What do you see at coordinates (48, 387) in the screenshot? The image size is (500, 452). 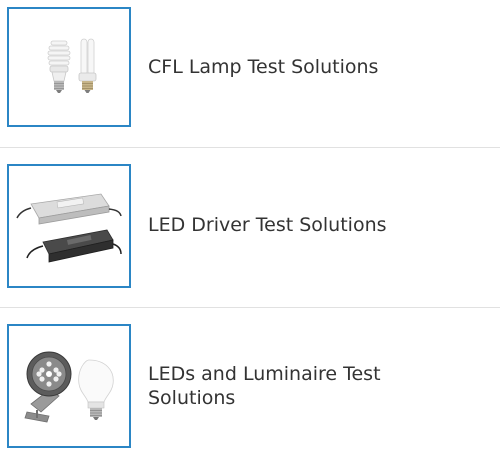 I see `floodlight` at bounding box center [48, 387].